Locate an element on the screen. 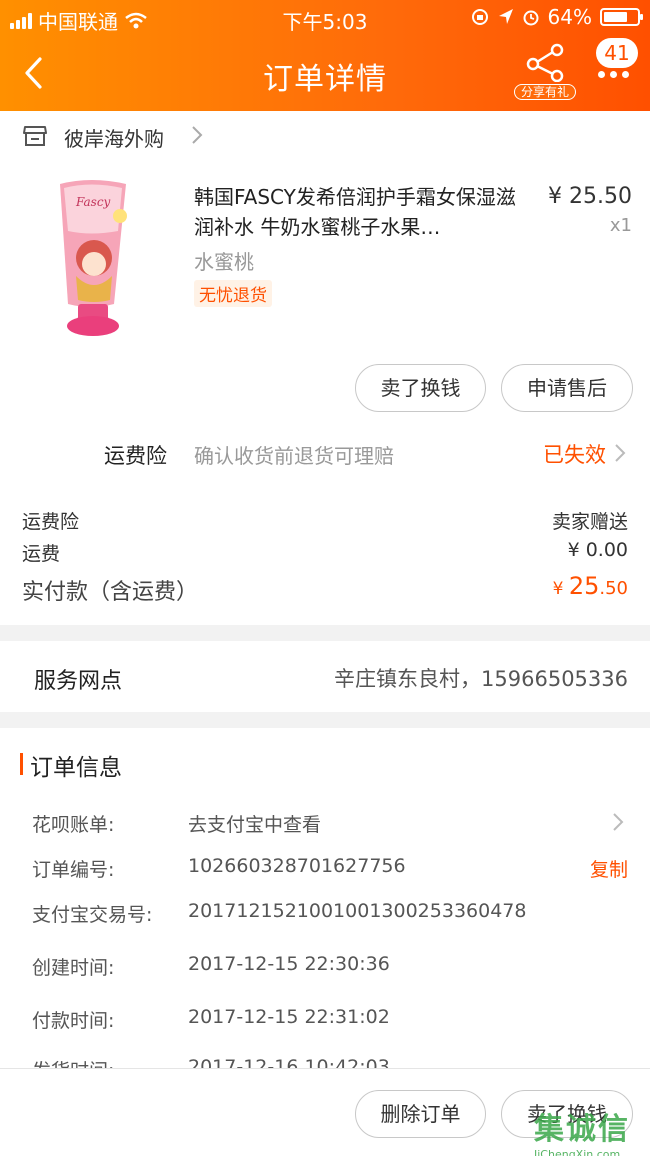 Image resolution: width=650 pixels, height=1156 pixels. paid-time-value: 2017-12-15 22:31:02 is located at coordinates (289, 1017).